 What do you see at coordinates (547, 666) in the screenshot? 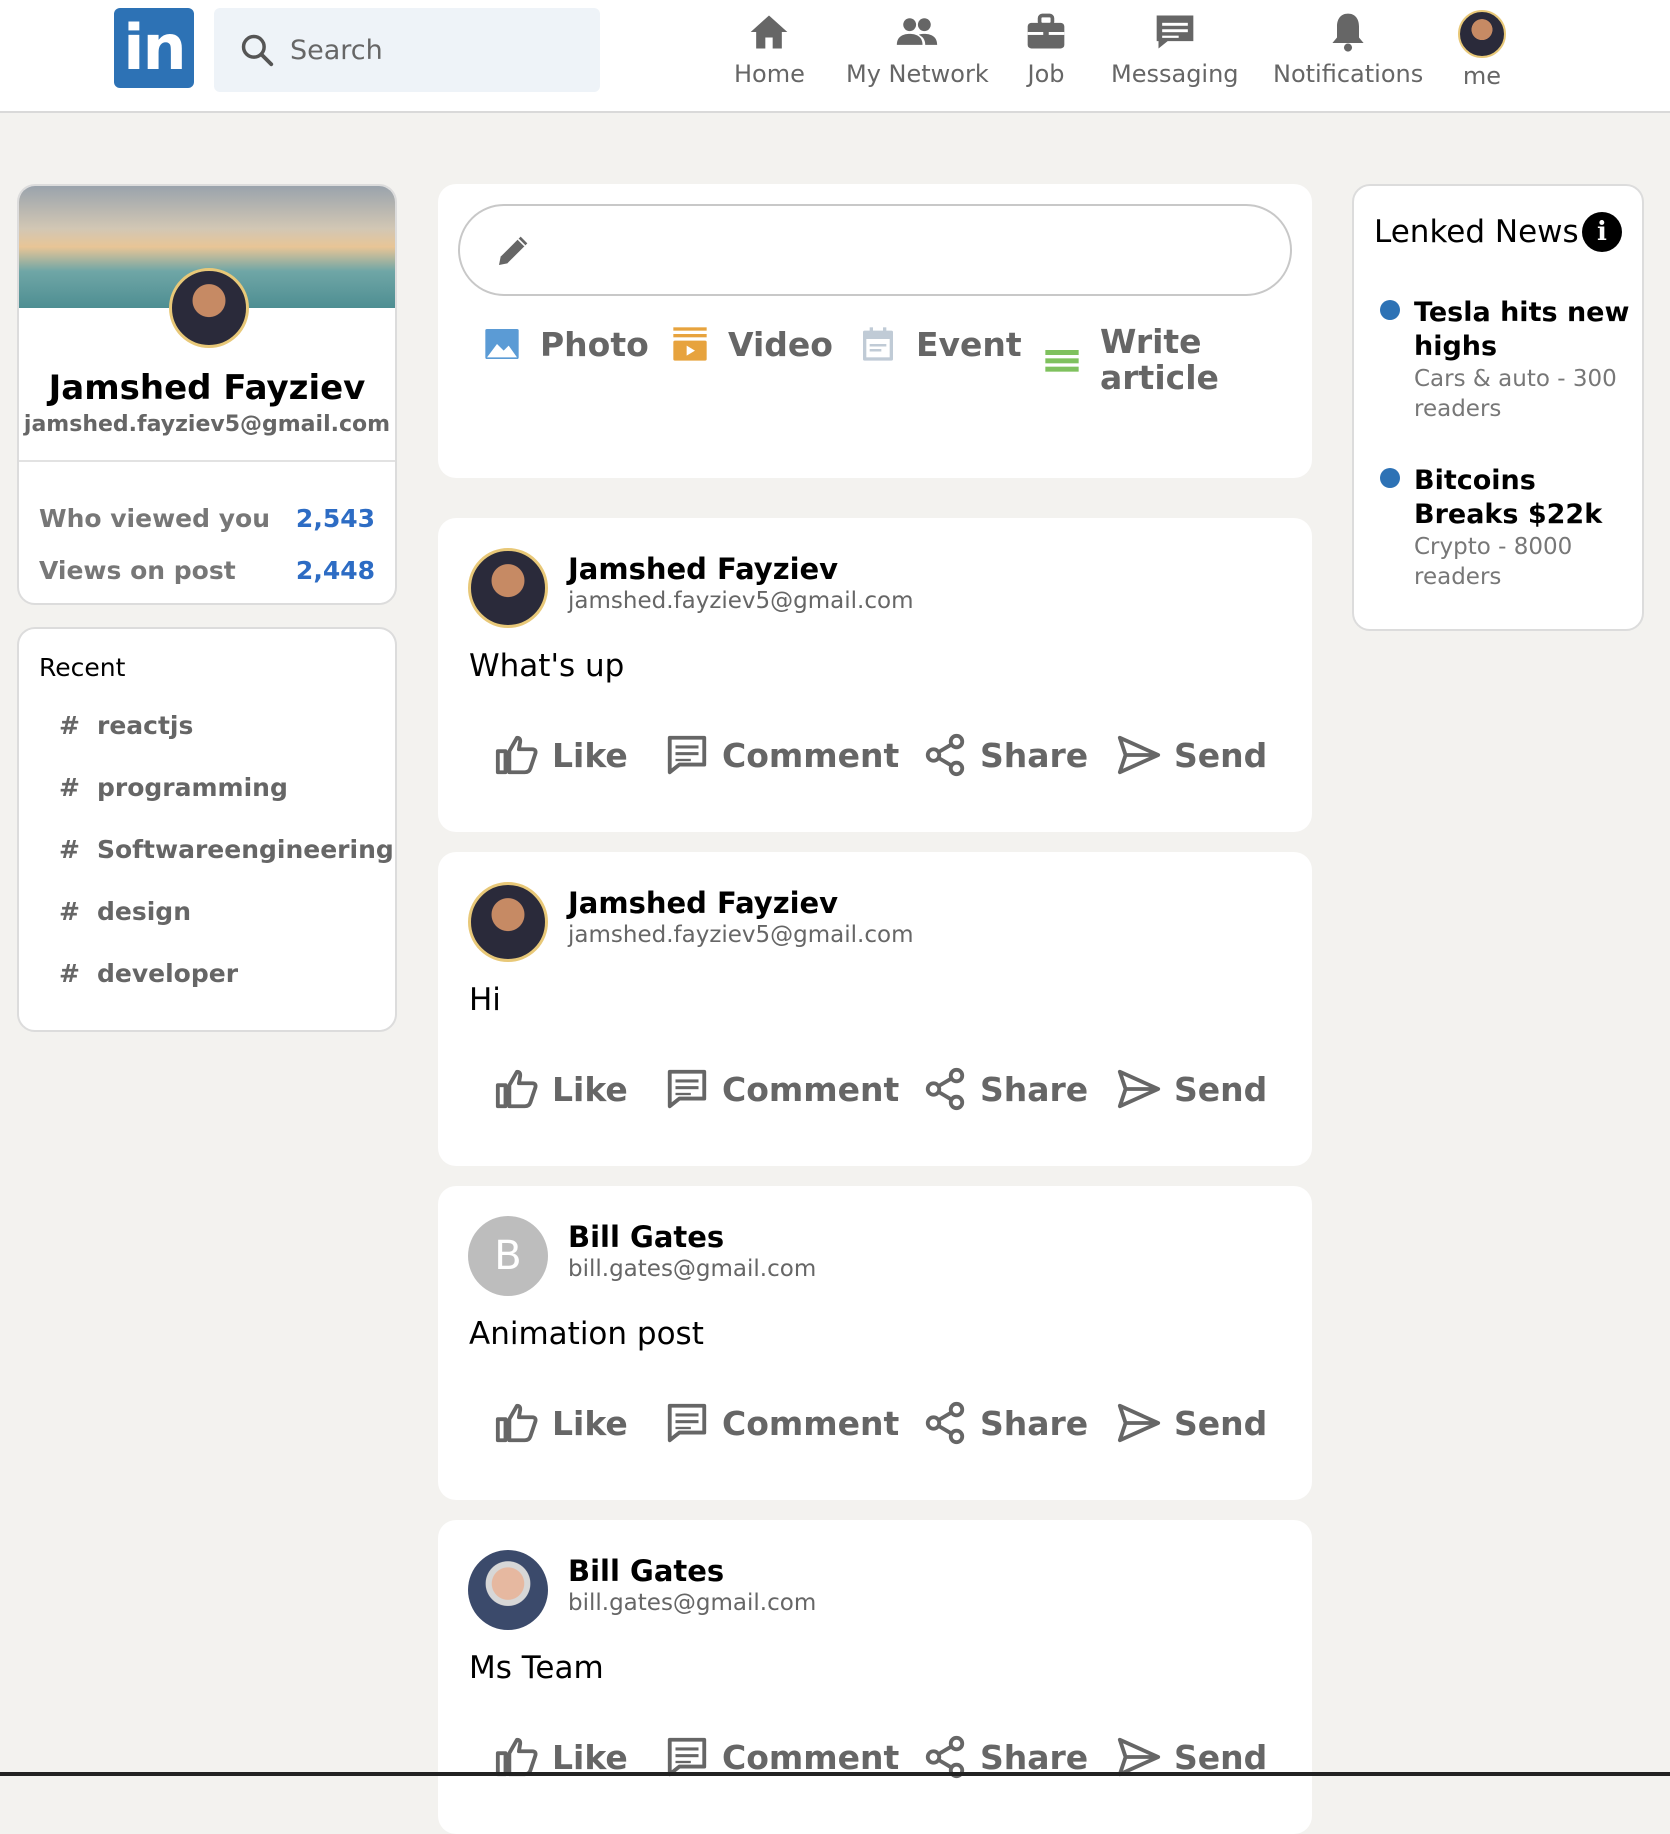
I see `post-text: What's up` at bounding box center [547, 666].